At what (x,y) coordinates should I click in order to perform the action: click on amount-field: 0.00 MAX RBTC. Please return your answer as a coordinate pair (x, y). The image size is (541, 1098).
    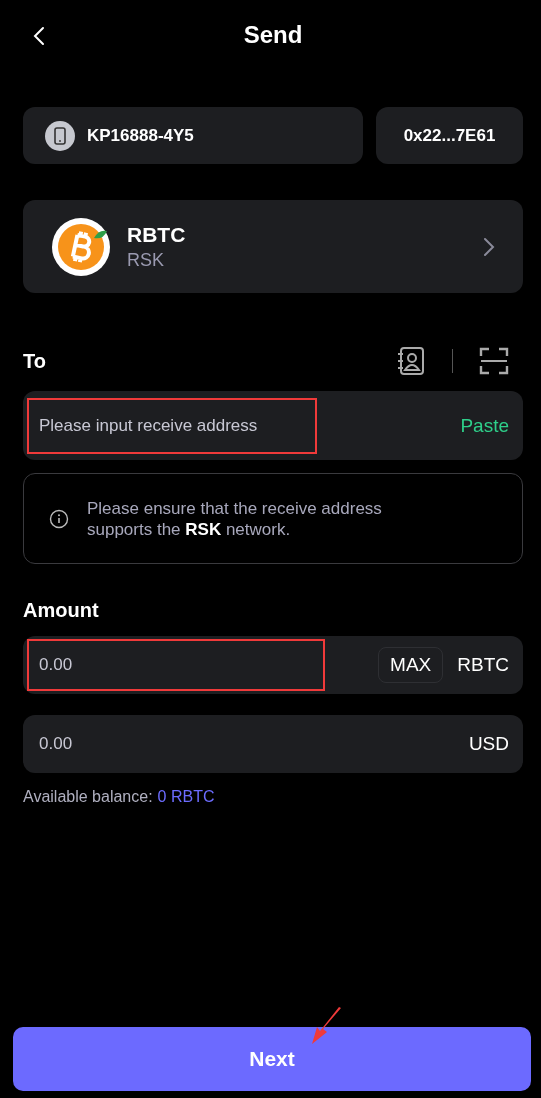
    Looking at the image, I should click on (273, 665).